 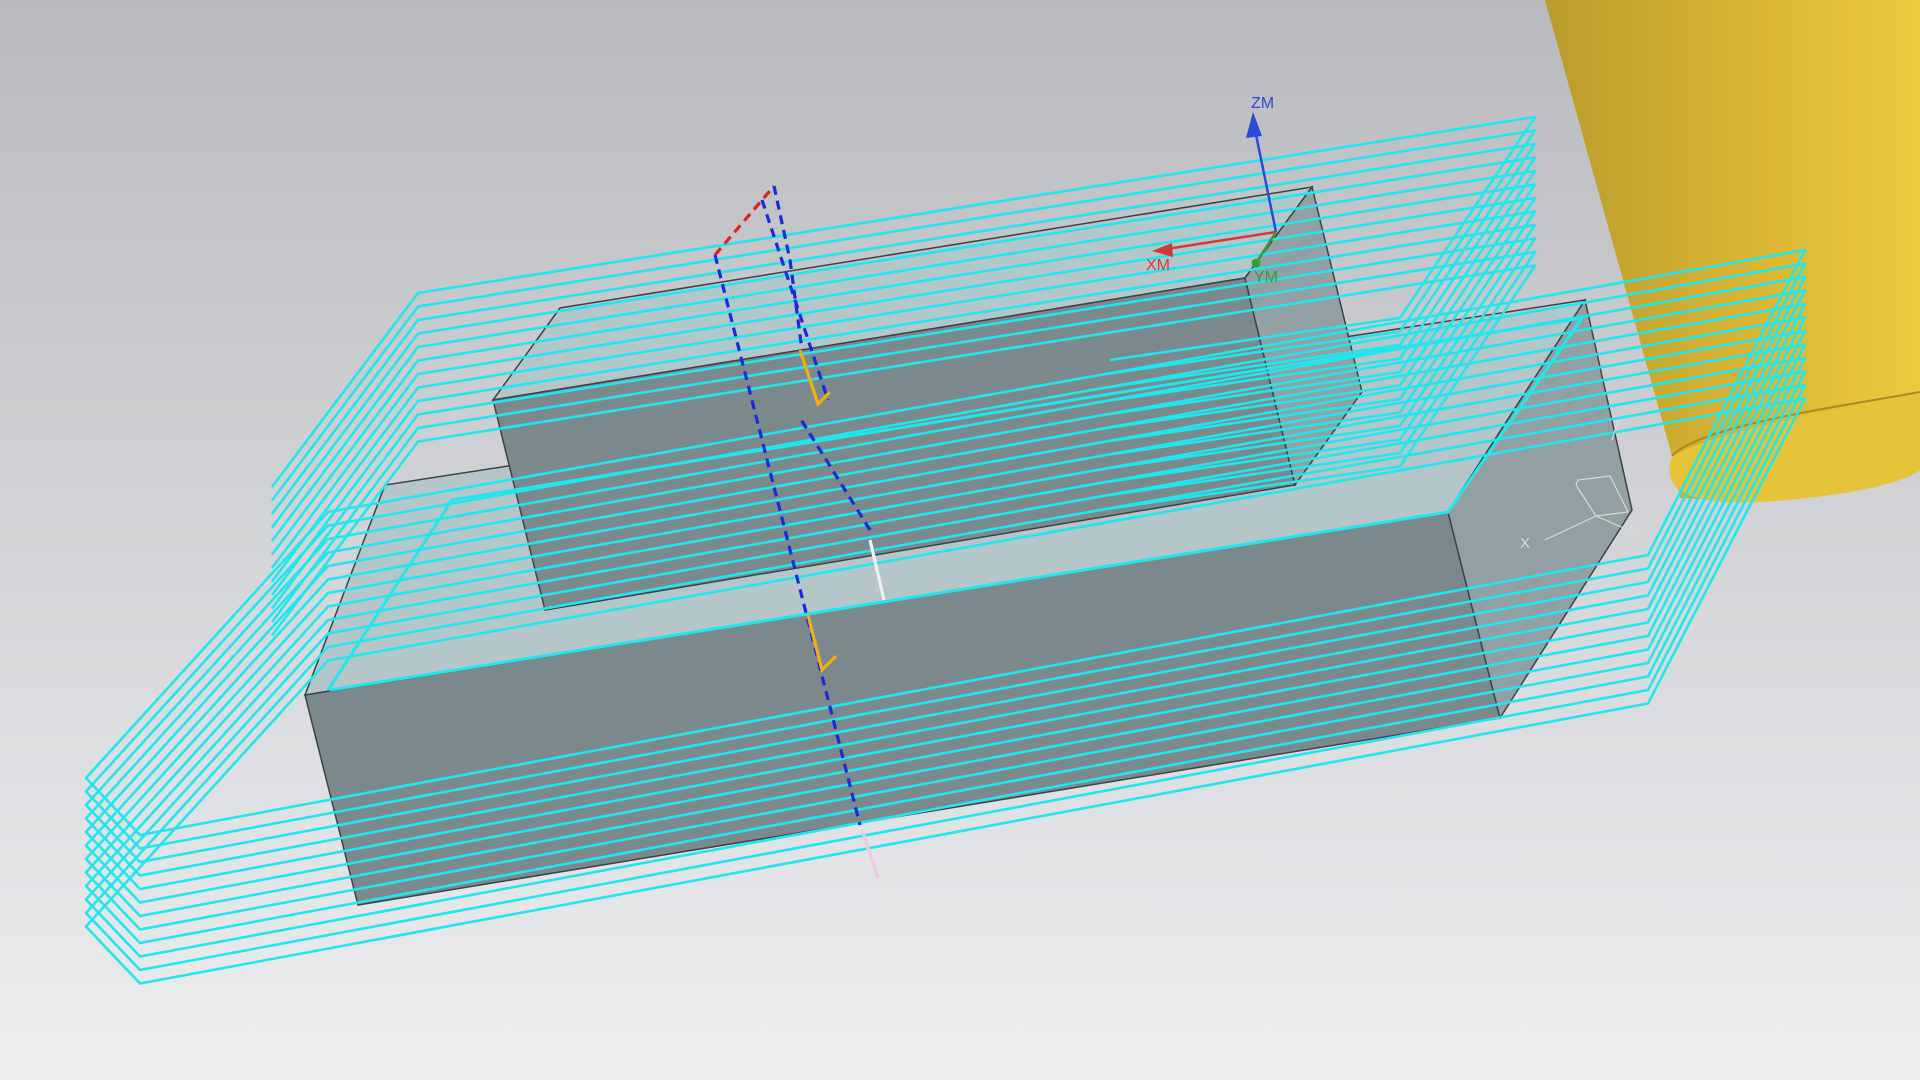 What do you see at coordinates (1158, 265) in the screenshot?
I see `mcs-x-label: XM` at bounding box center [1158, 265].